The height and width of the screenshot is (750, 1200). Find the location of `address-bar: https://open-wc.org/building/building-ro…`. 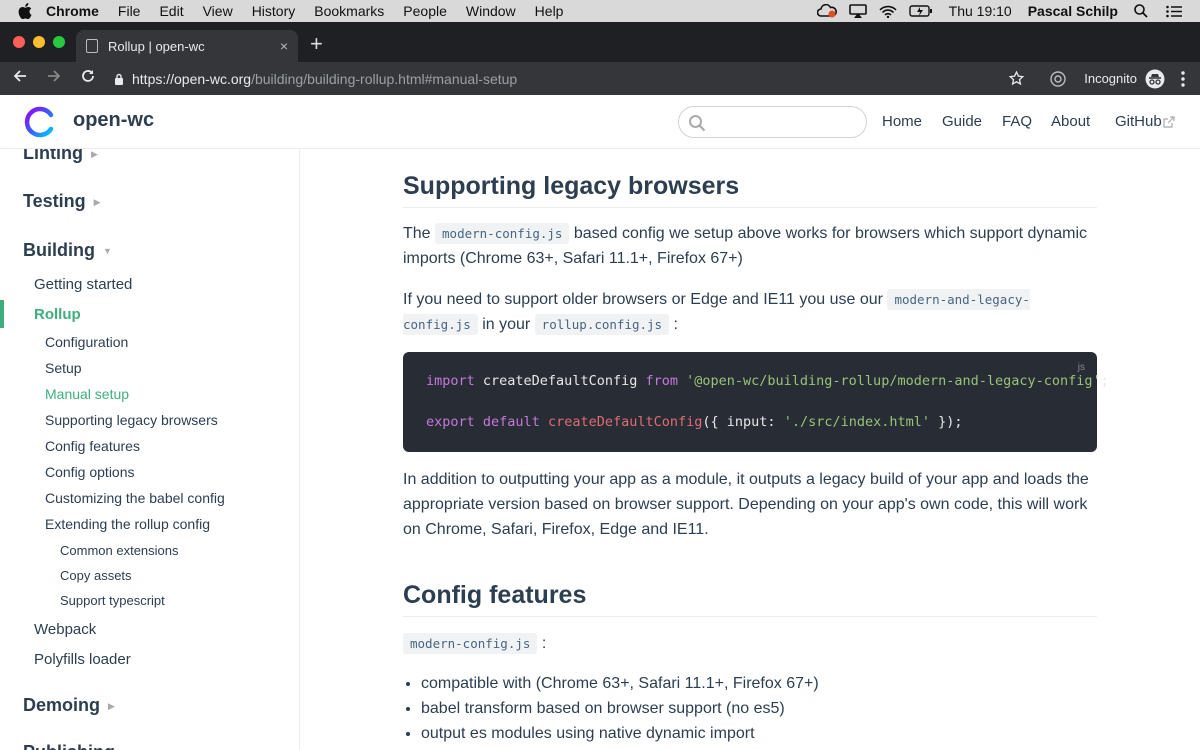

address-bar: https://open-wc.org/building/building-ro… is located at coordinates (567, 78).